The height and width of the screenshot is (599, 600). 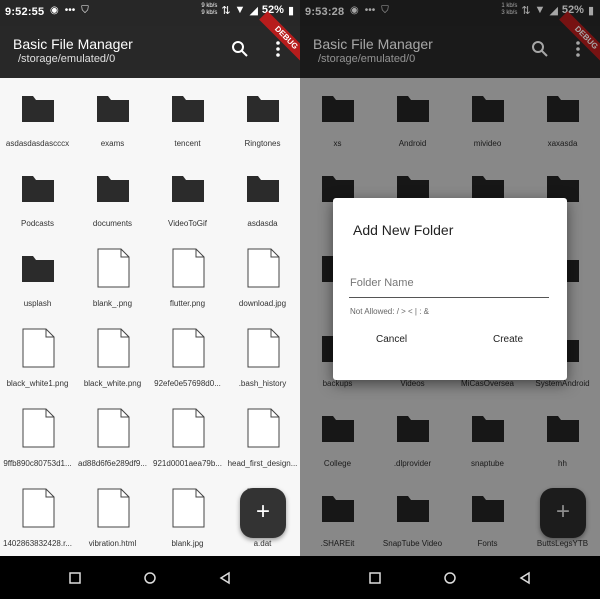 I want to click on status-icons: ◉ ••• ⛉, so click(x=69, y=10).